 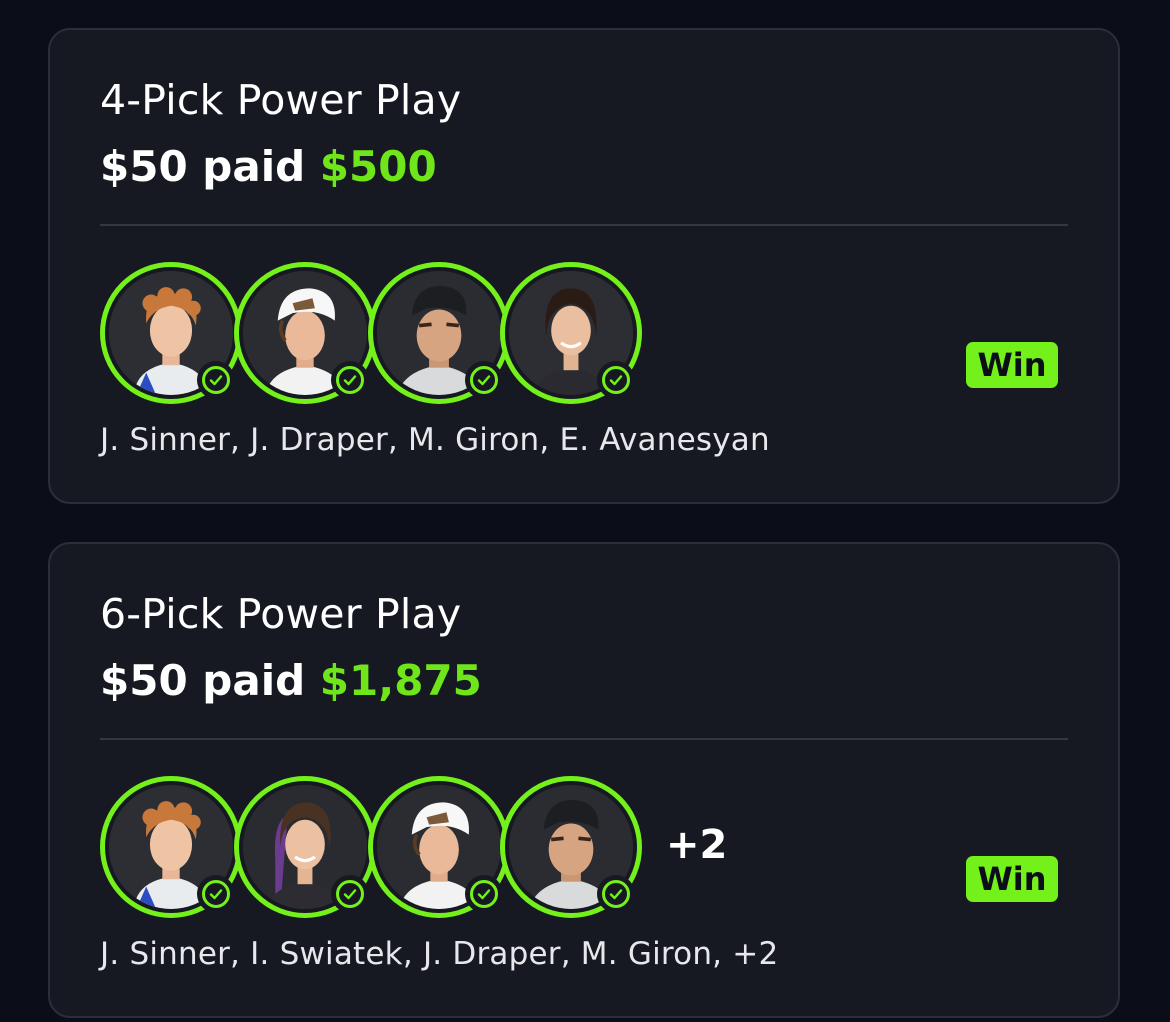 I want to click on payout-amount: $500, so click(x=378, y=166).